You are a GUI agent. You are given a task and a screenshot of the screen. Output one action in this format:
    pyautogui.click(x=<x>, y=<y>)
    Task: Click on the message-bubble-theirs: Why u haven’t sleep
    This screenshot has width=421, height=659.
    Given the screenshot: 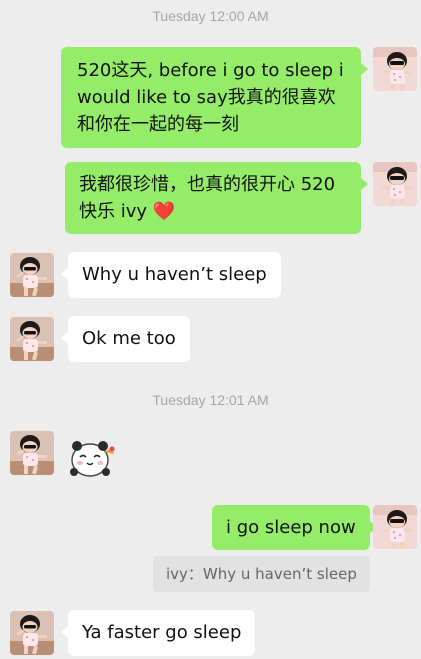 What is the action you would take?
    pyautogui.click(x=171, y=275)
    